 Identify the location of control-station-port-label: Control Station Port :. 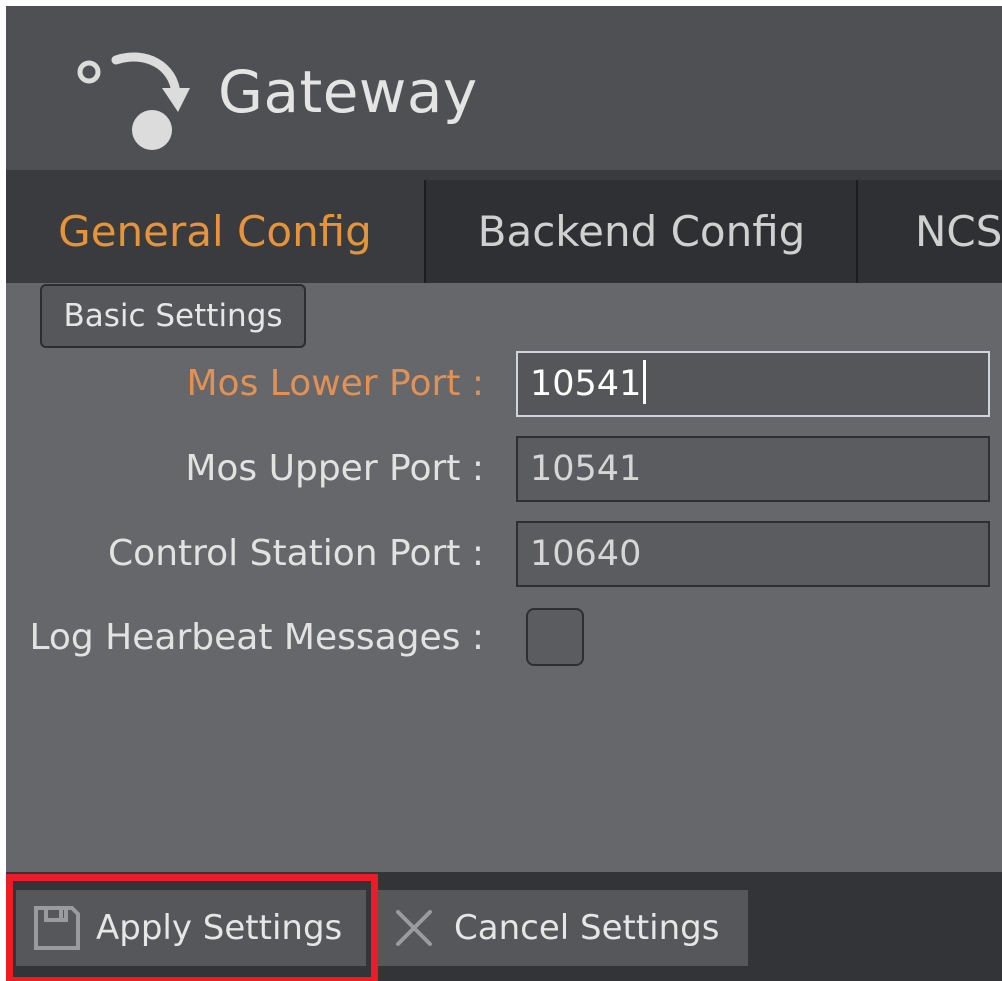
(296, 553).